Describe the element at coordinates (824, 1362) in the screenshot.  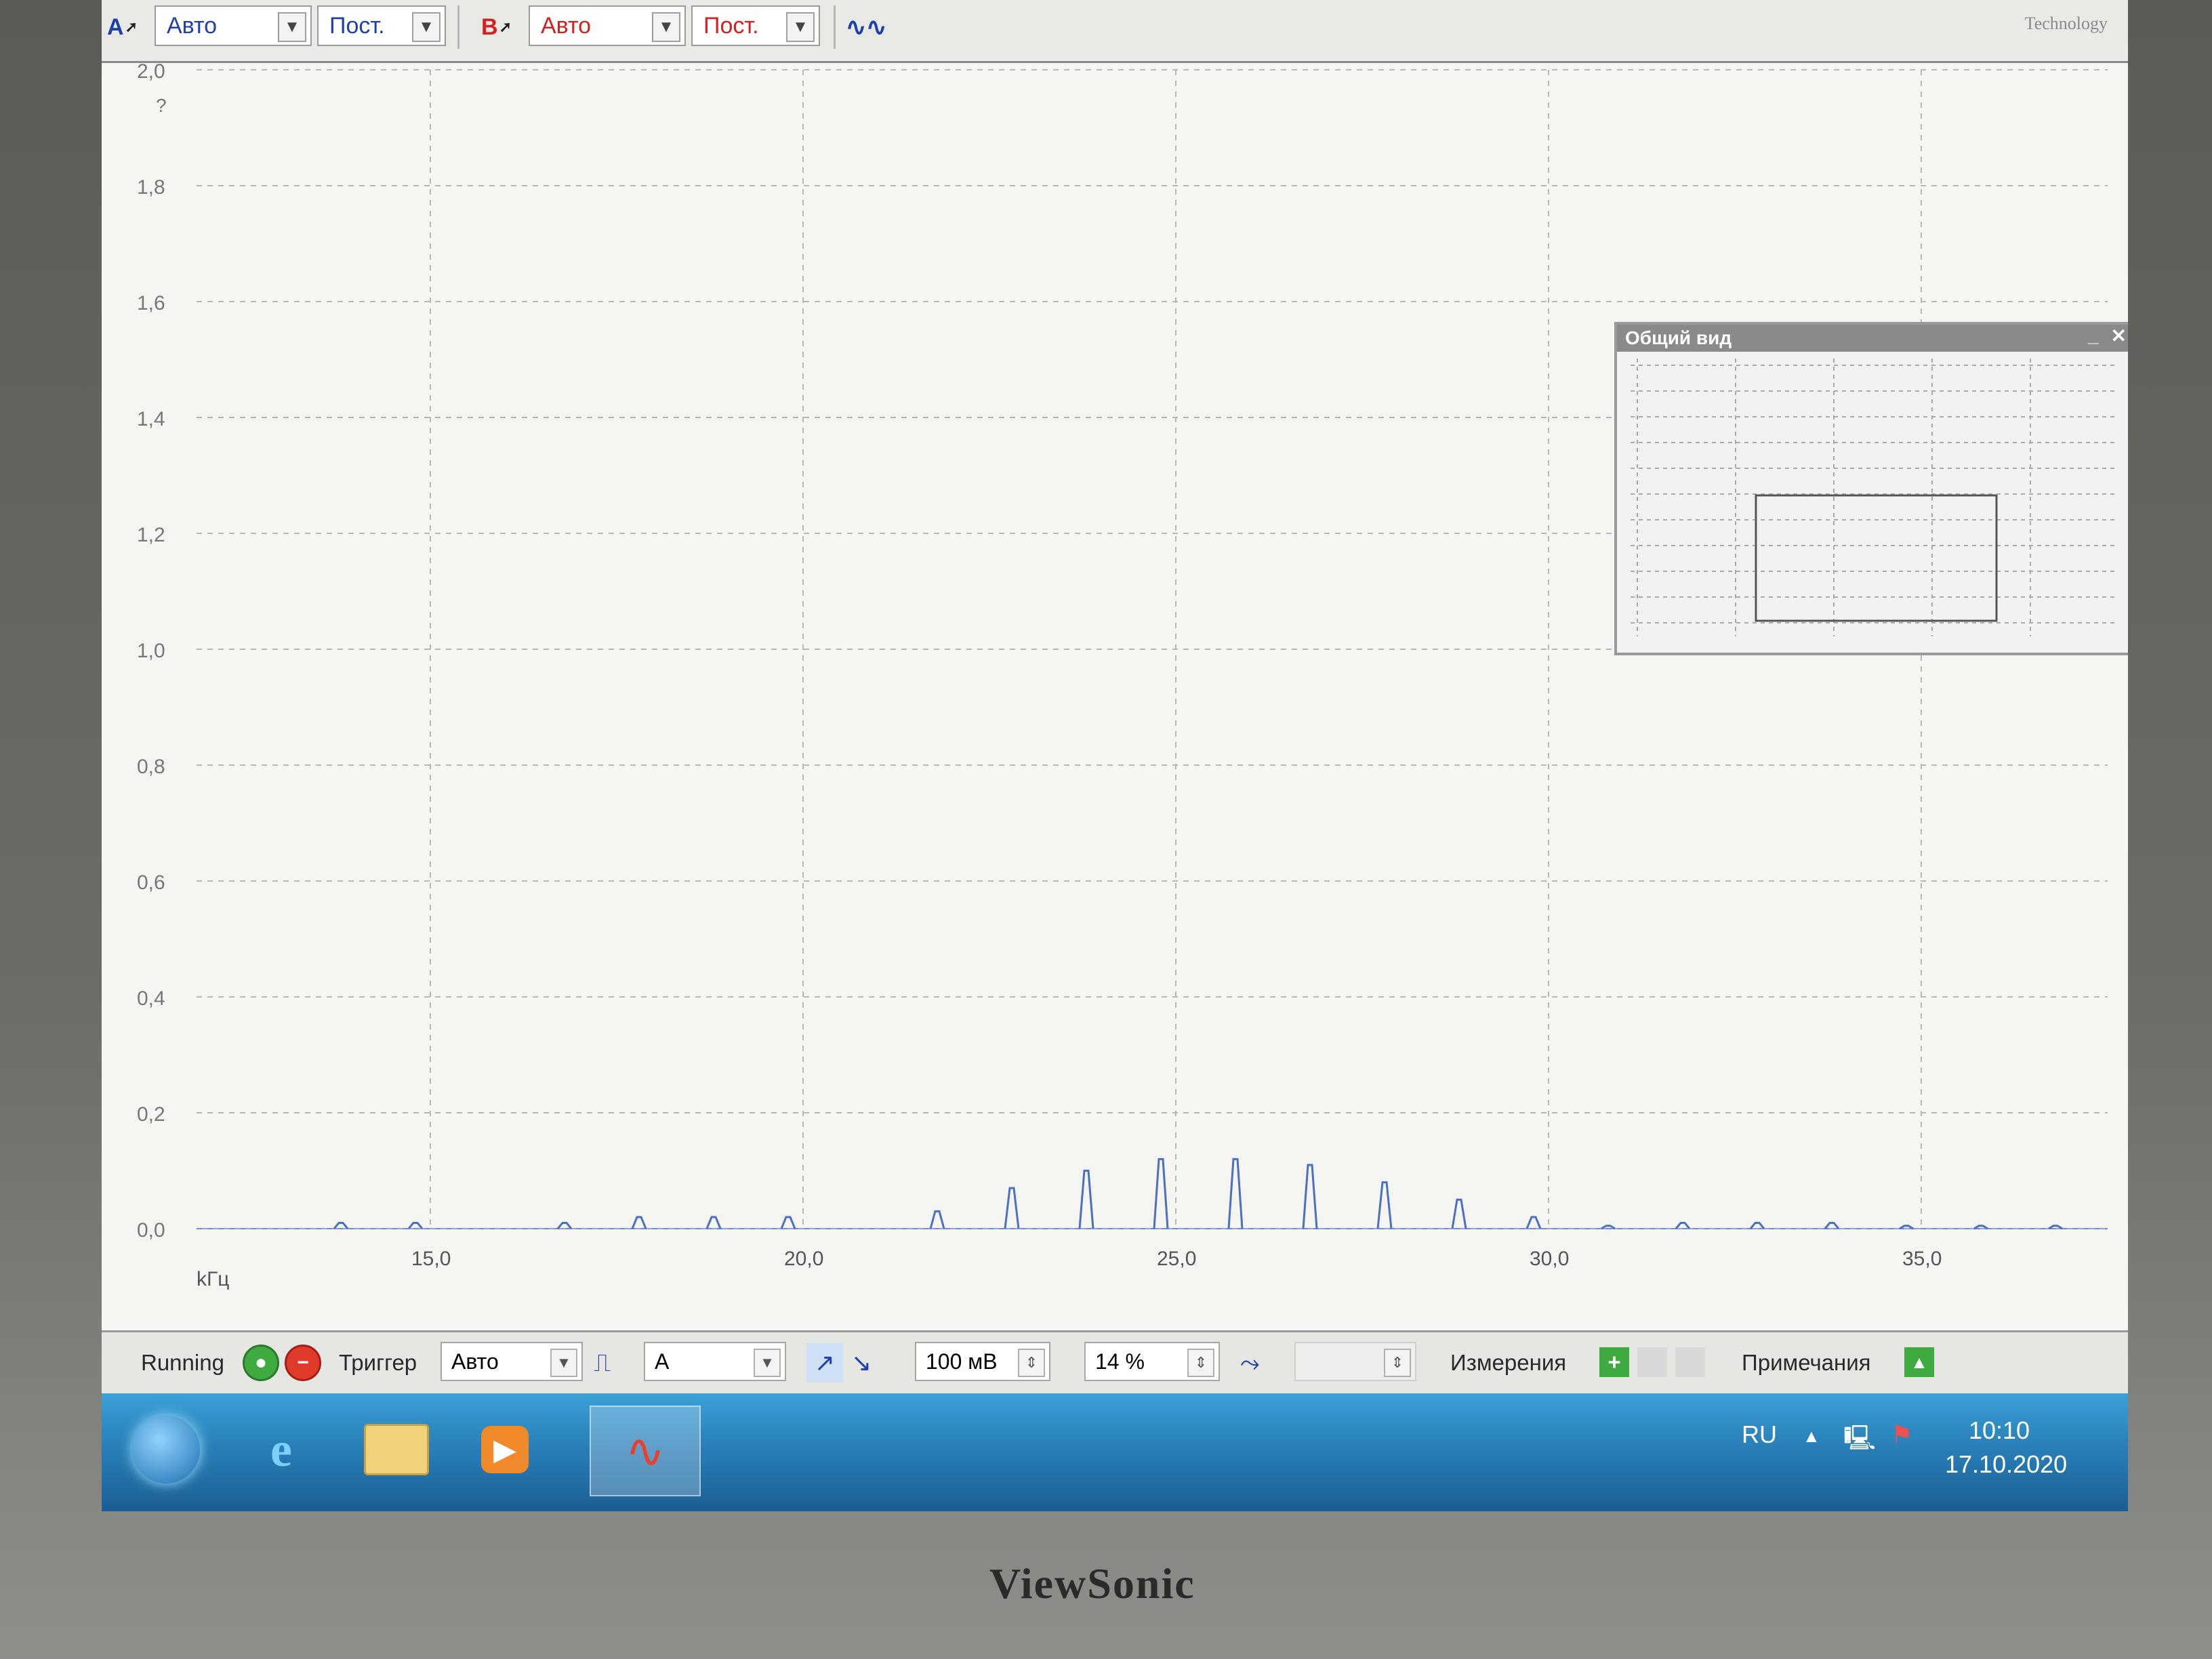
I see `rising-edge-icon: ↗` at that location.